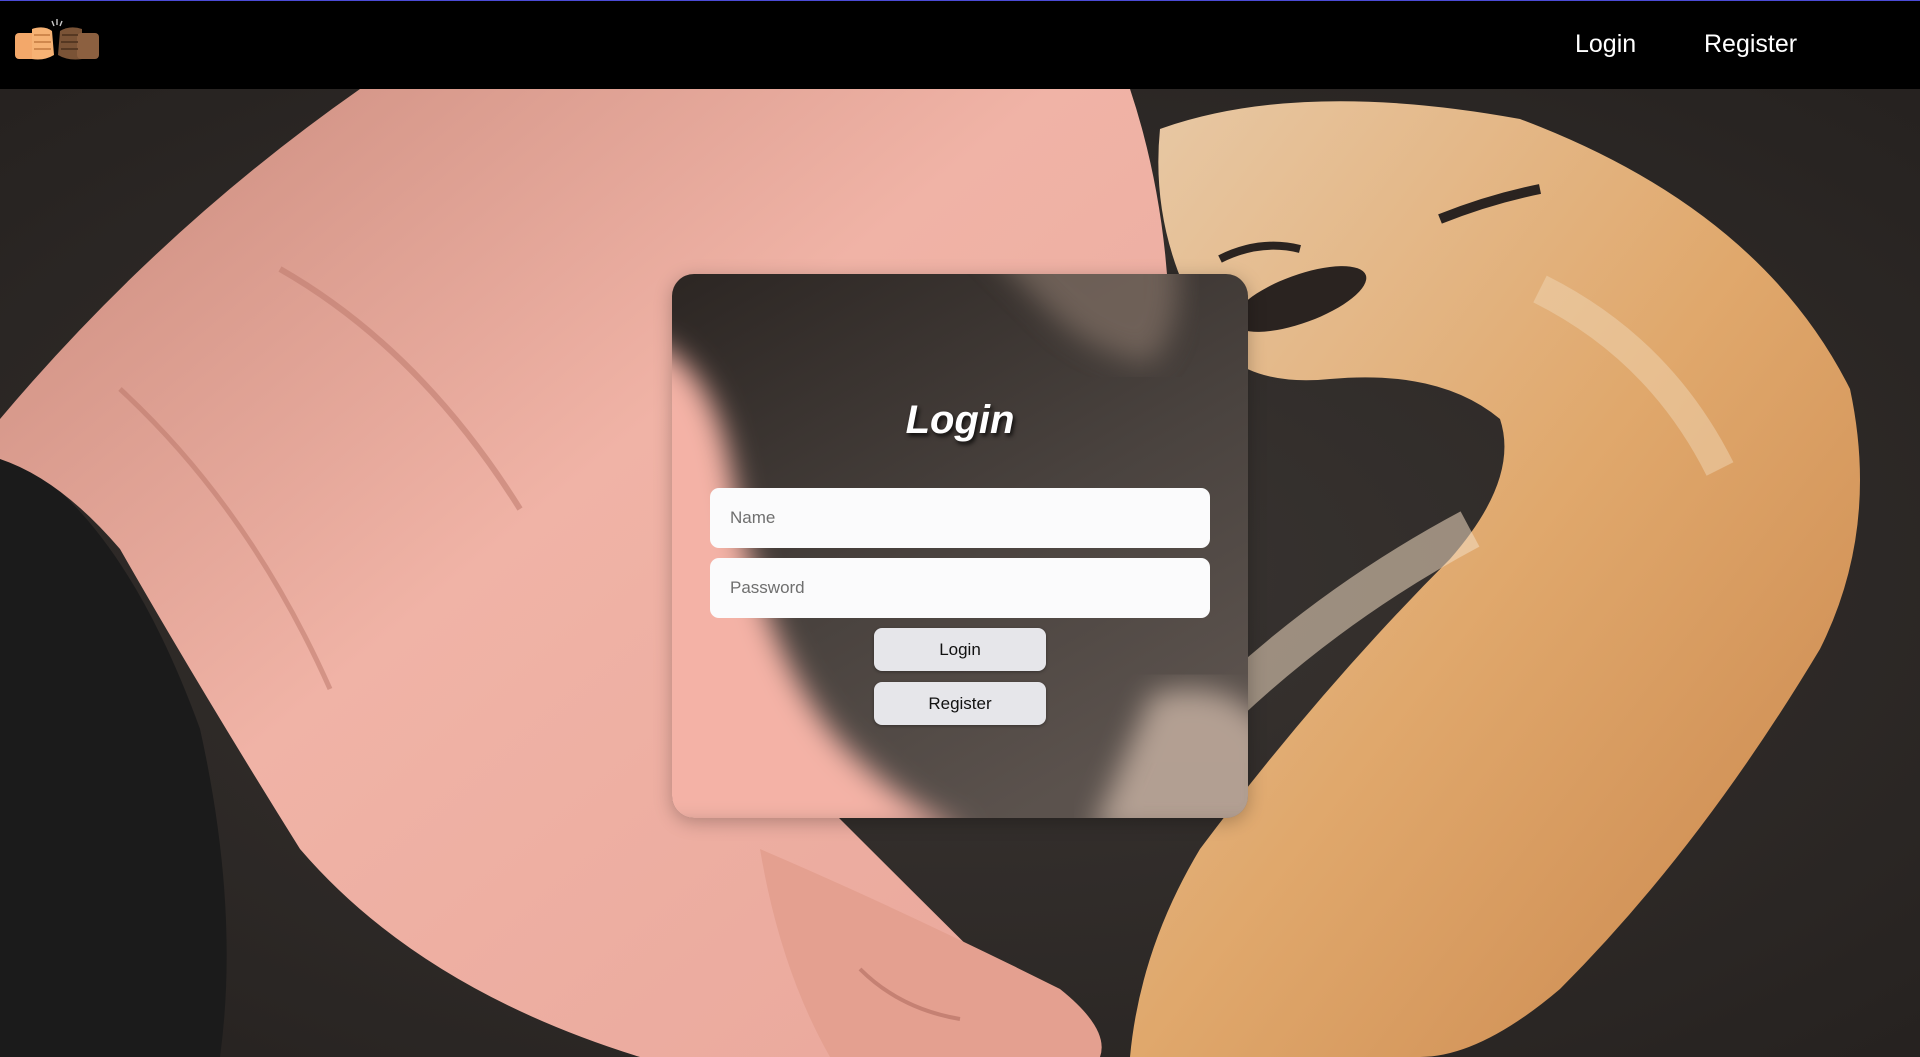  Describe the element at coordinates (960, 649) in the screenshot. I see `login-button: Login` at that location.